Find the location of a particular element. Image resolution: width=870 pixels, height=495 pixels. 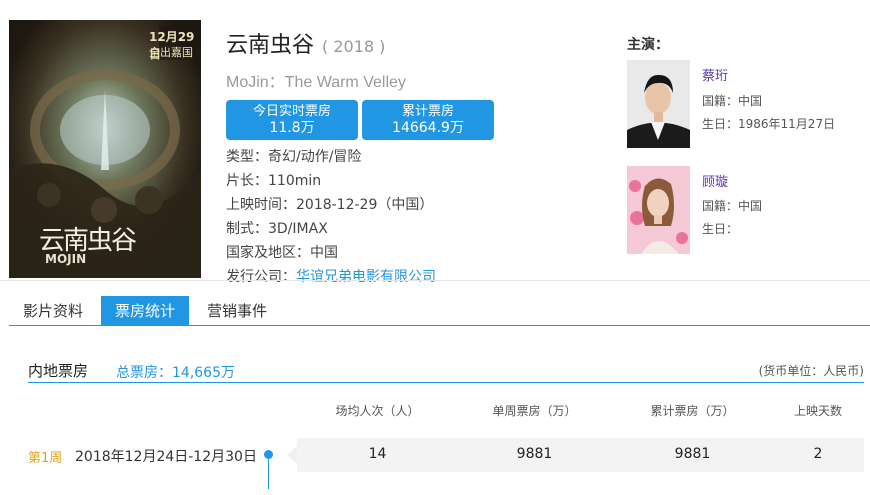

timeline-dot is located at coordinates (268, 454).